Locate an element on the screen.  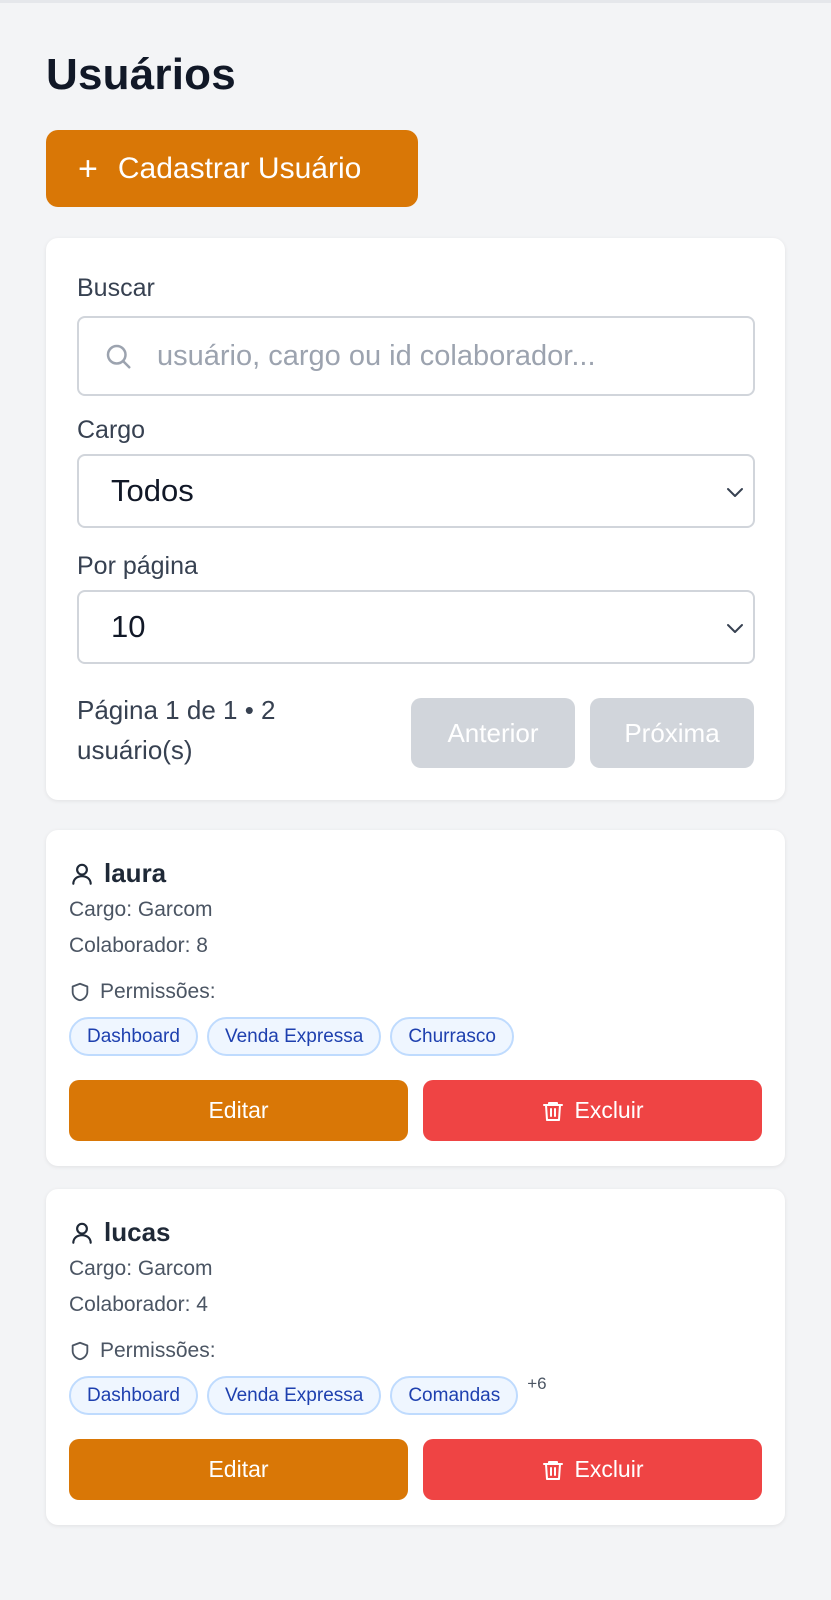
permission-tags: Dashboard Venda Expressa Comandas +6 is located at coordinates (308, 1394).